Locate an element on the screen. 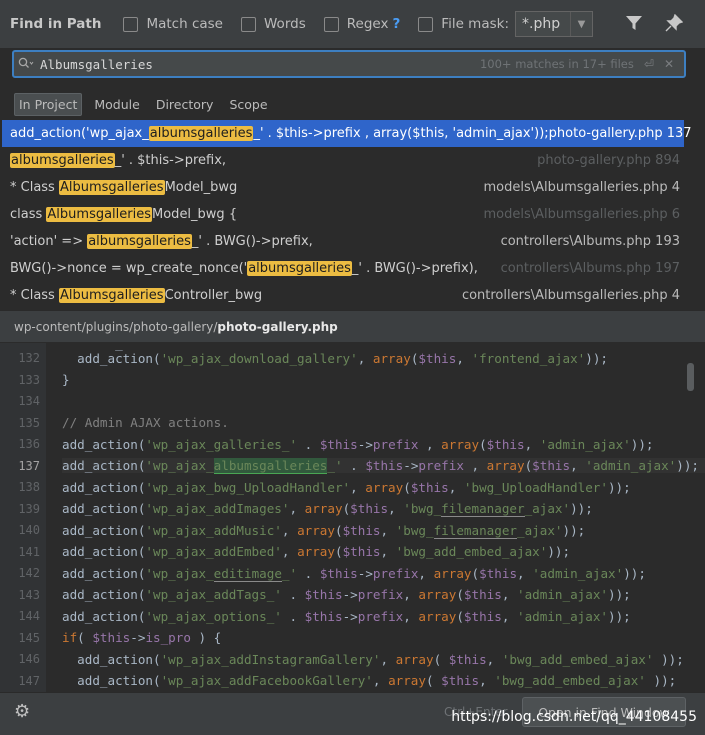 The image size is (705, 735). result-text: * Class AlbumsgalleriesController_bwg is located at coordinates (136, 295).